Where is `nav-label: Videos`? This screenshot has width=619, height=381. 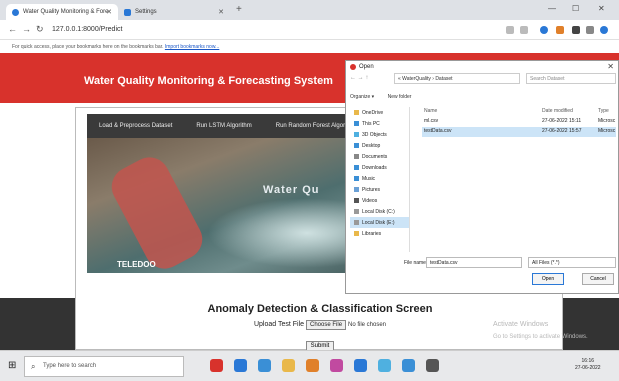
nav-label: Videos is located at coordinates (370, 200).